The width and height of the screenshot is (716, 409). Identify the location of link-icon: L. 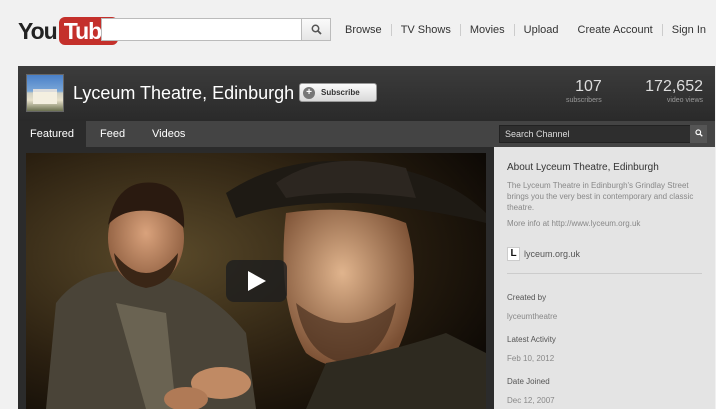
(513, 254).